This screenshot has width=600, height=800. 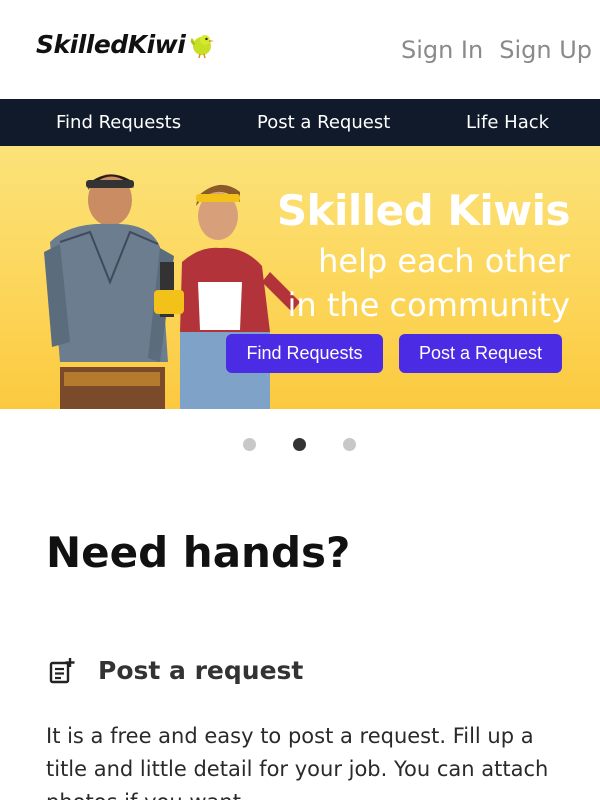 I want to click on sign-up-link: Sign Up, so click(x=545, y=50).